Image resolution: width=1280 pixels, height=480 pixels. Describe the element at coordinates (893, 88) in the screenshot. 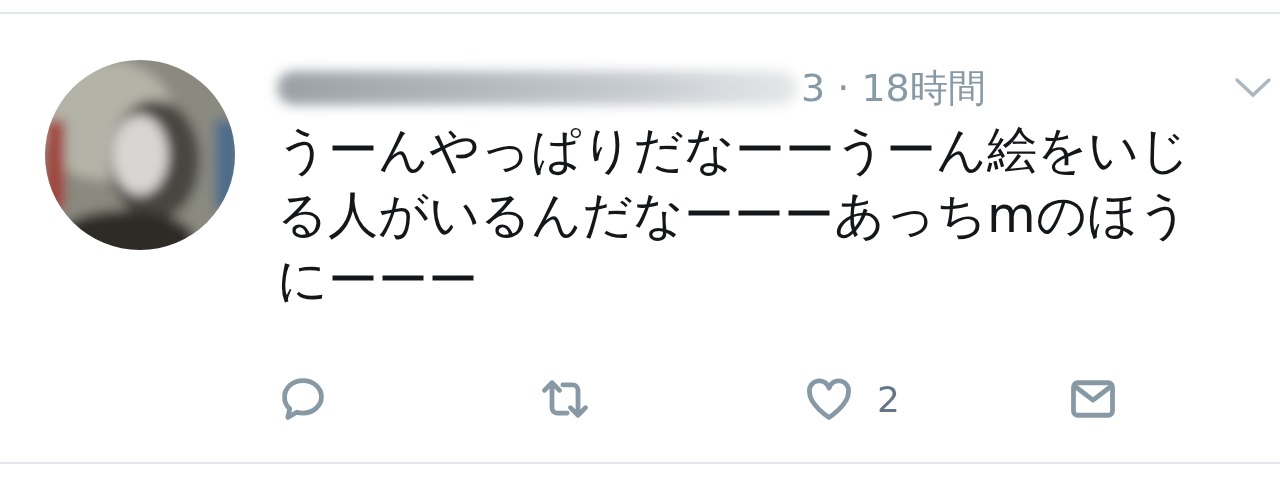

I see `timestamp: 3 · 18時間` at that location.